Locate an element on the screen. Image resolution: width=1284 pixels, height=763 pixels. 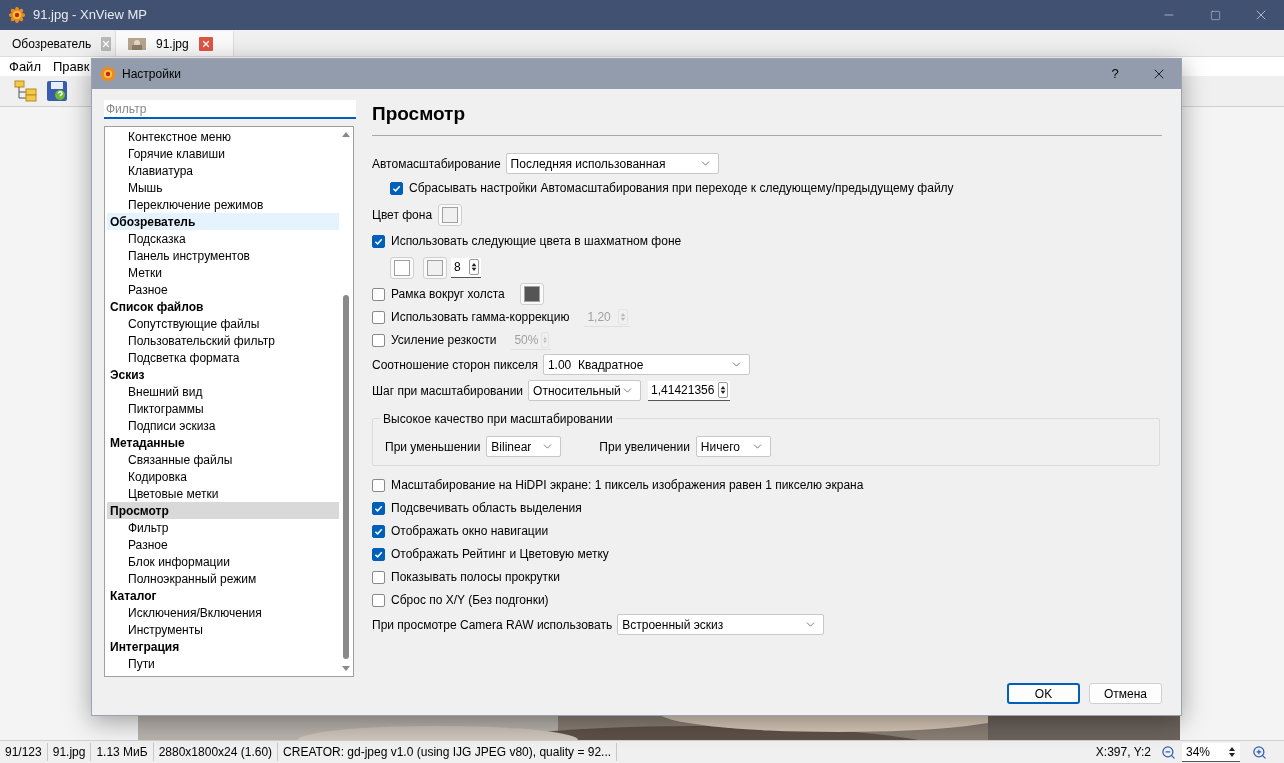
menu-item: Файл is located at coordinates (25, 66).